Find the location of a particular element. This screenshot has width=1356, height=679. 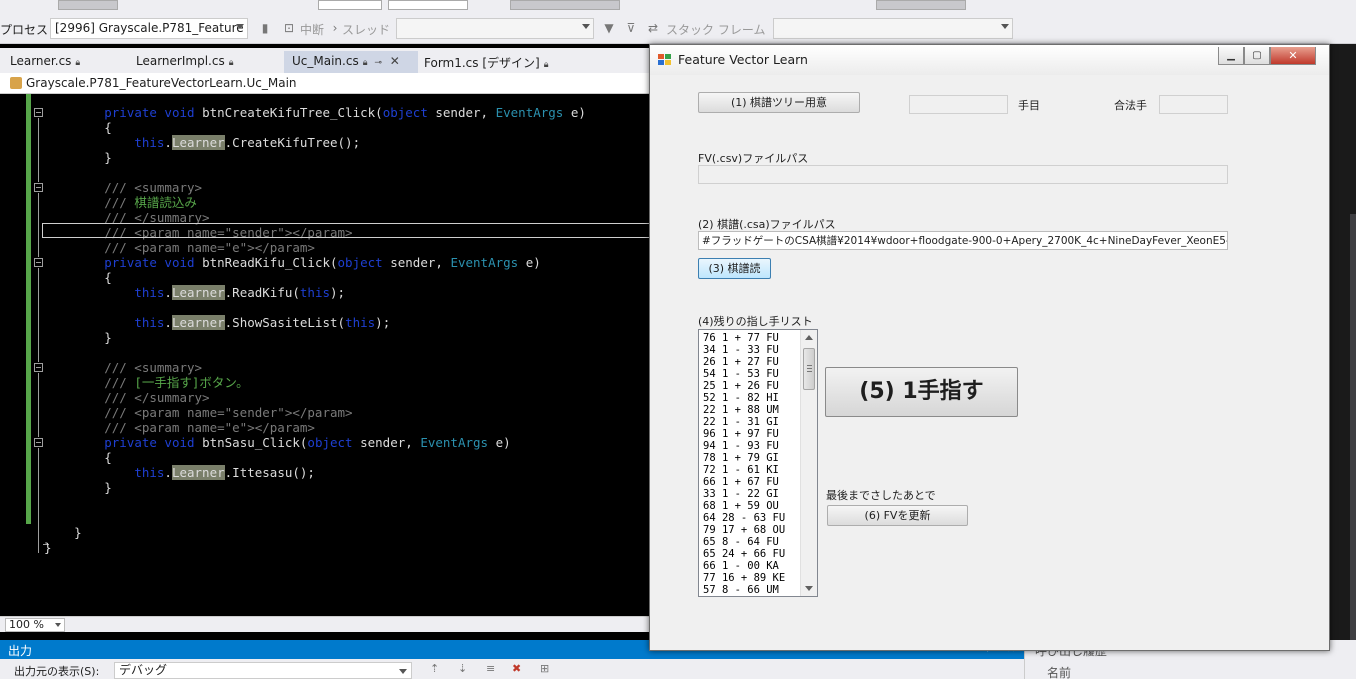

code-line: /// </summary> is located at coordinates (315, 397).